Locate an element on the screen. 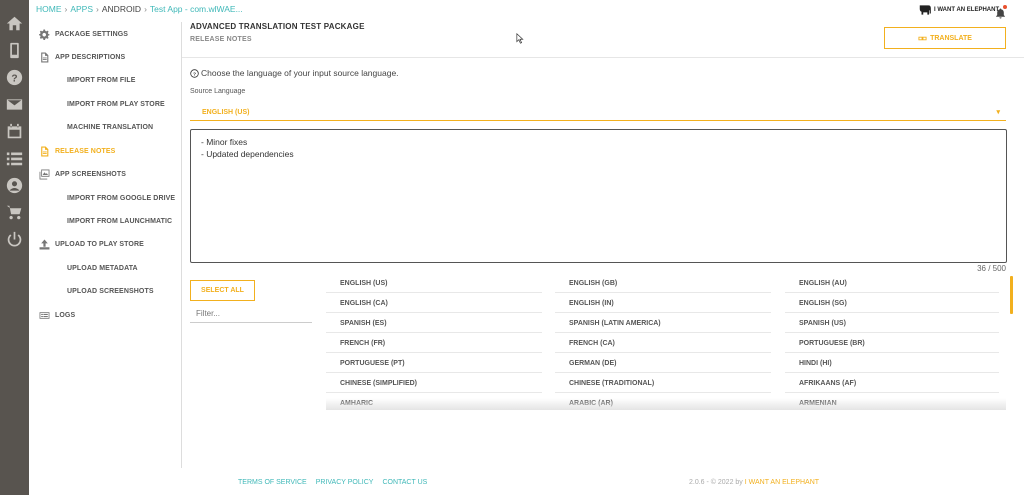  chevron-down-icon: ▾ is located at coordinates (998, 112).